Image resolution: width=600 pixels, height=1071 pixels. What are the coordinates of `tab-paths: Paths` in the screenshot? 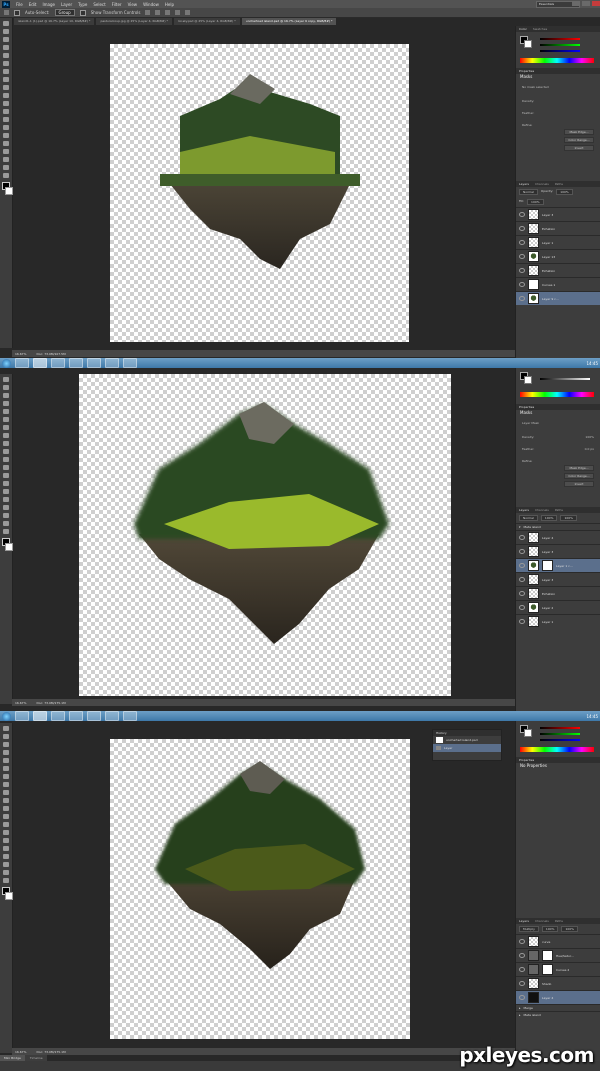 It's located at (559, 184).